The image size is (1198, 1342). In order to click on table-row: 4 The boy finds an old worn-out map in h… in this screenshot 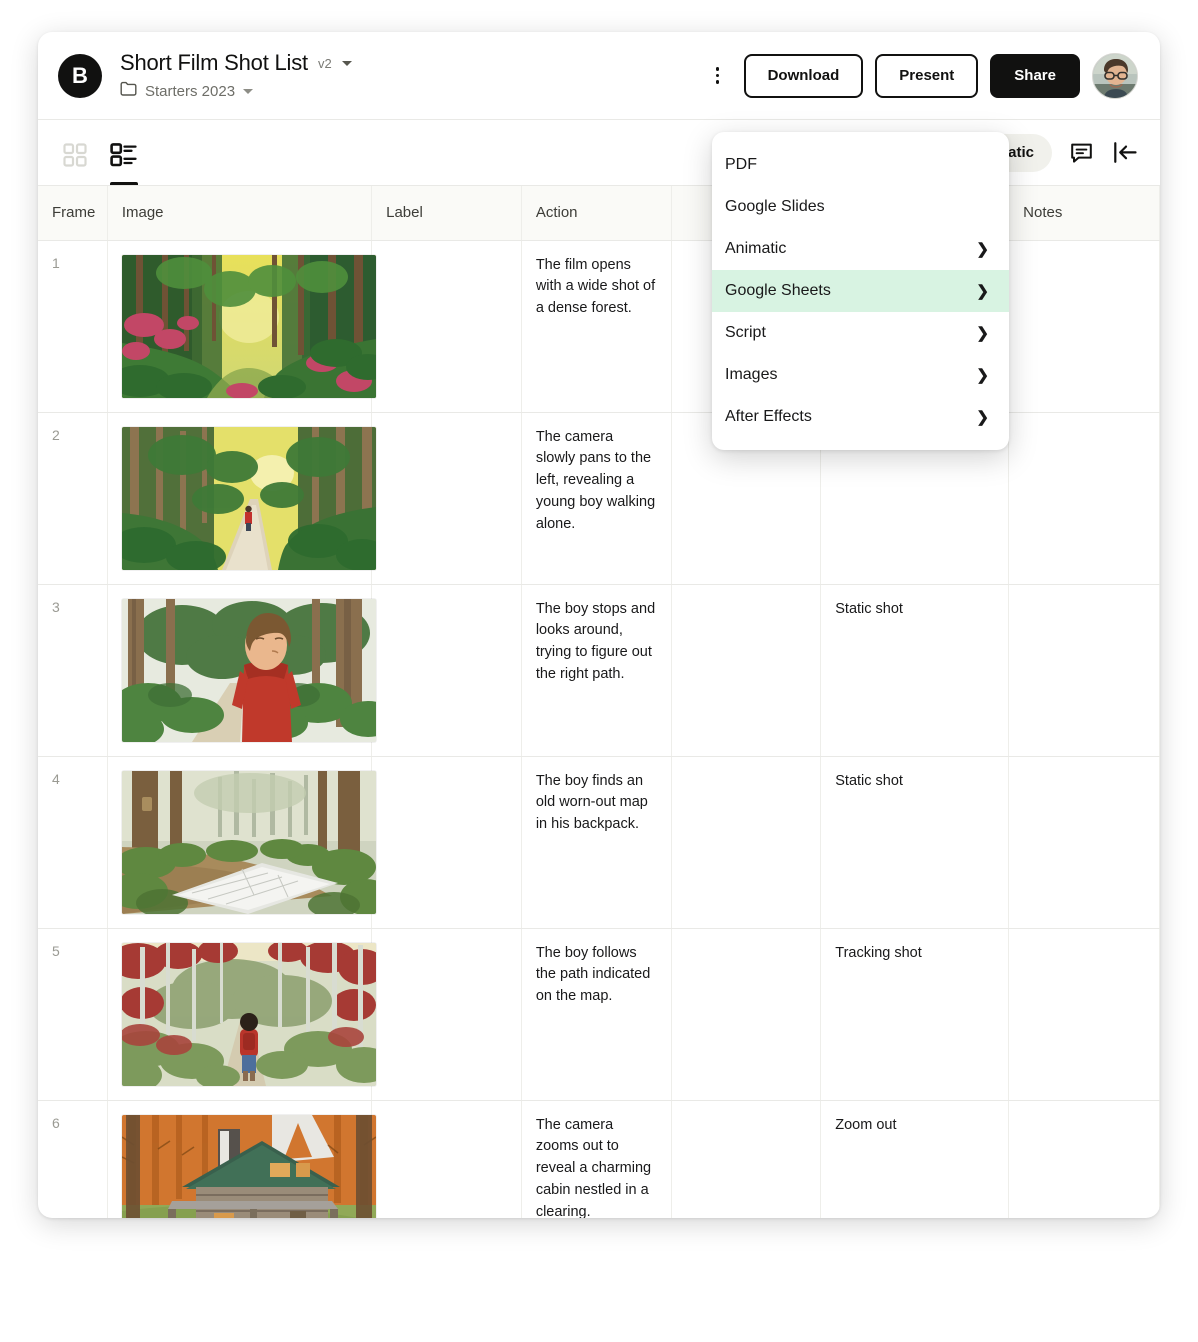, I will do `click(599, 842)`.